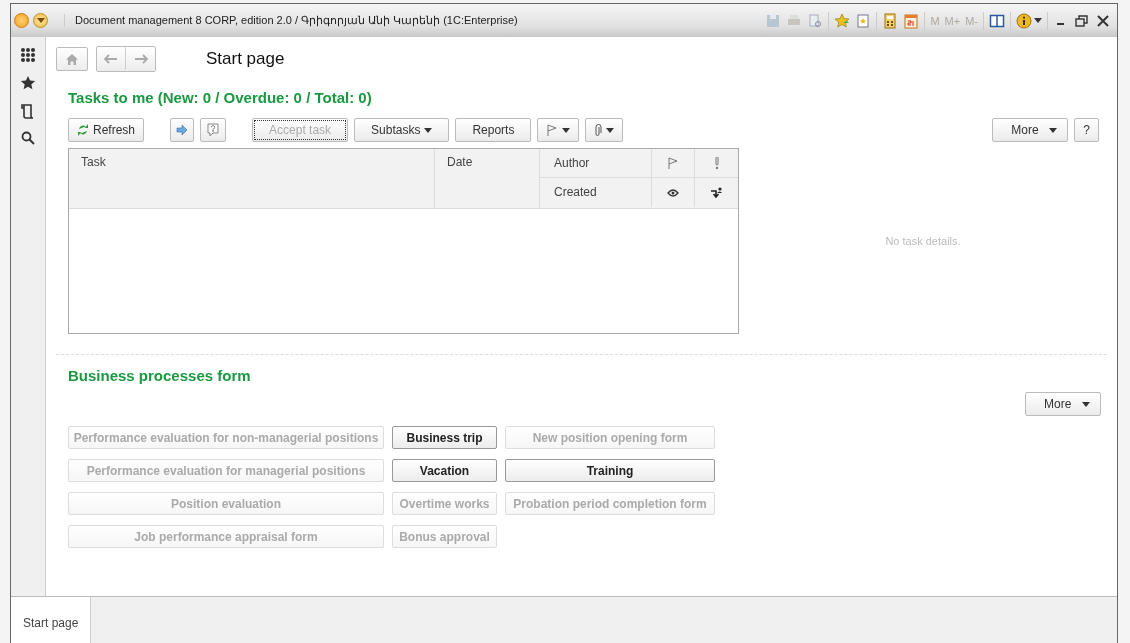 The image size is (1130, 643). What do you see at coordinates (28, 138) in the screenshot?
I see `search-icon` at bounding box center [28, 138].